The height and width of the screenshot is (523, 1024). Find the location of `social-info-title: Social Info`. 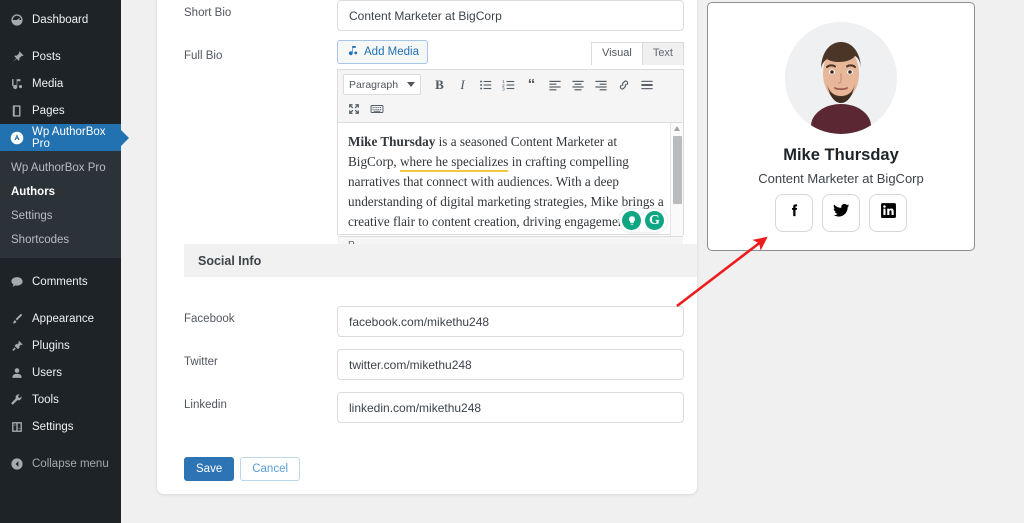

social-info-title: Social Info is located at coordinates (230, 260).